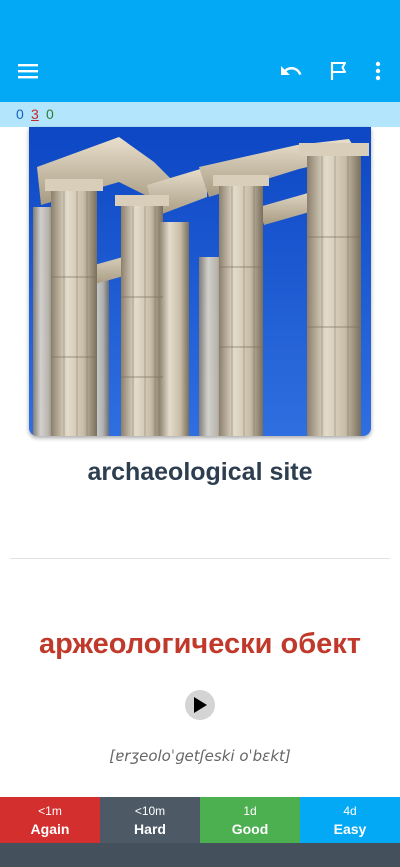  I want to click on flag-icon, so click(338, 71).